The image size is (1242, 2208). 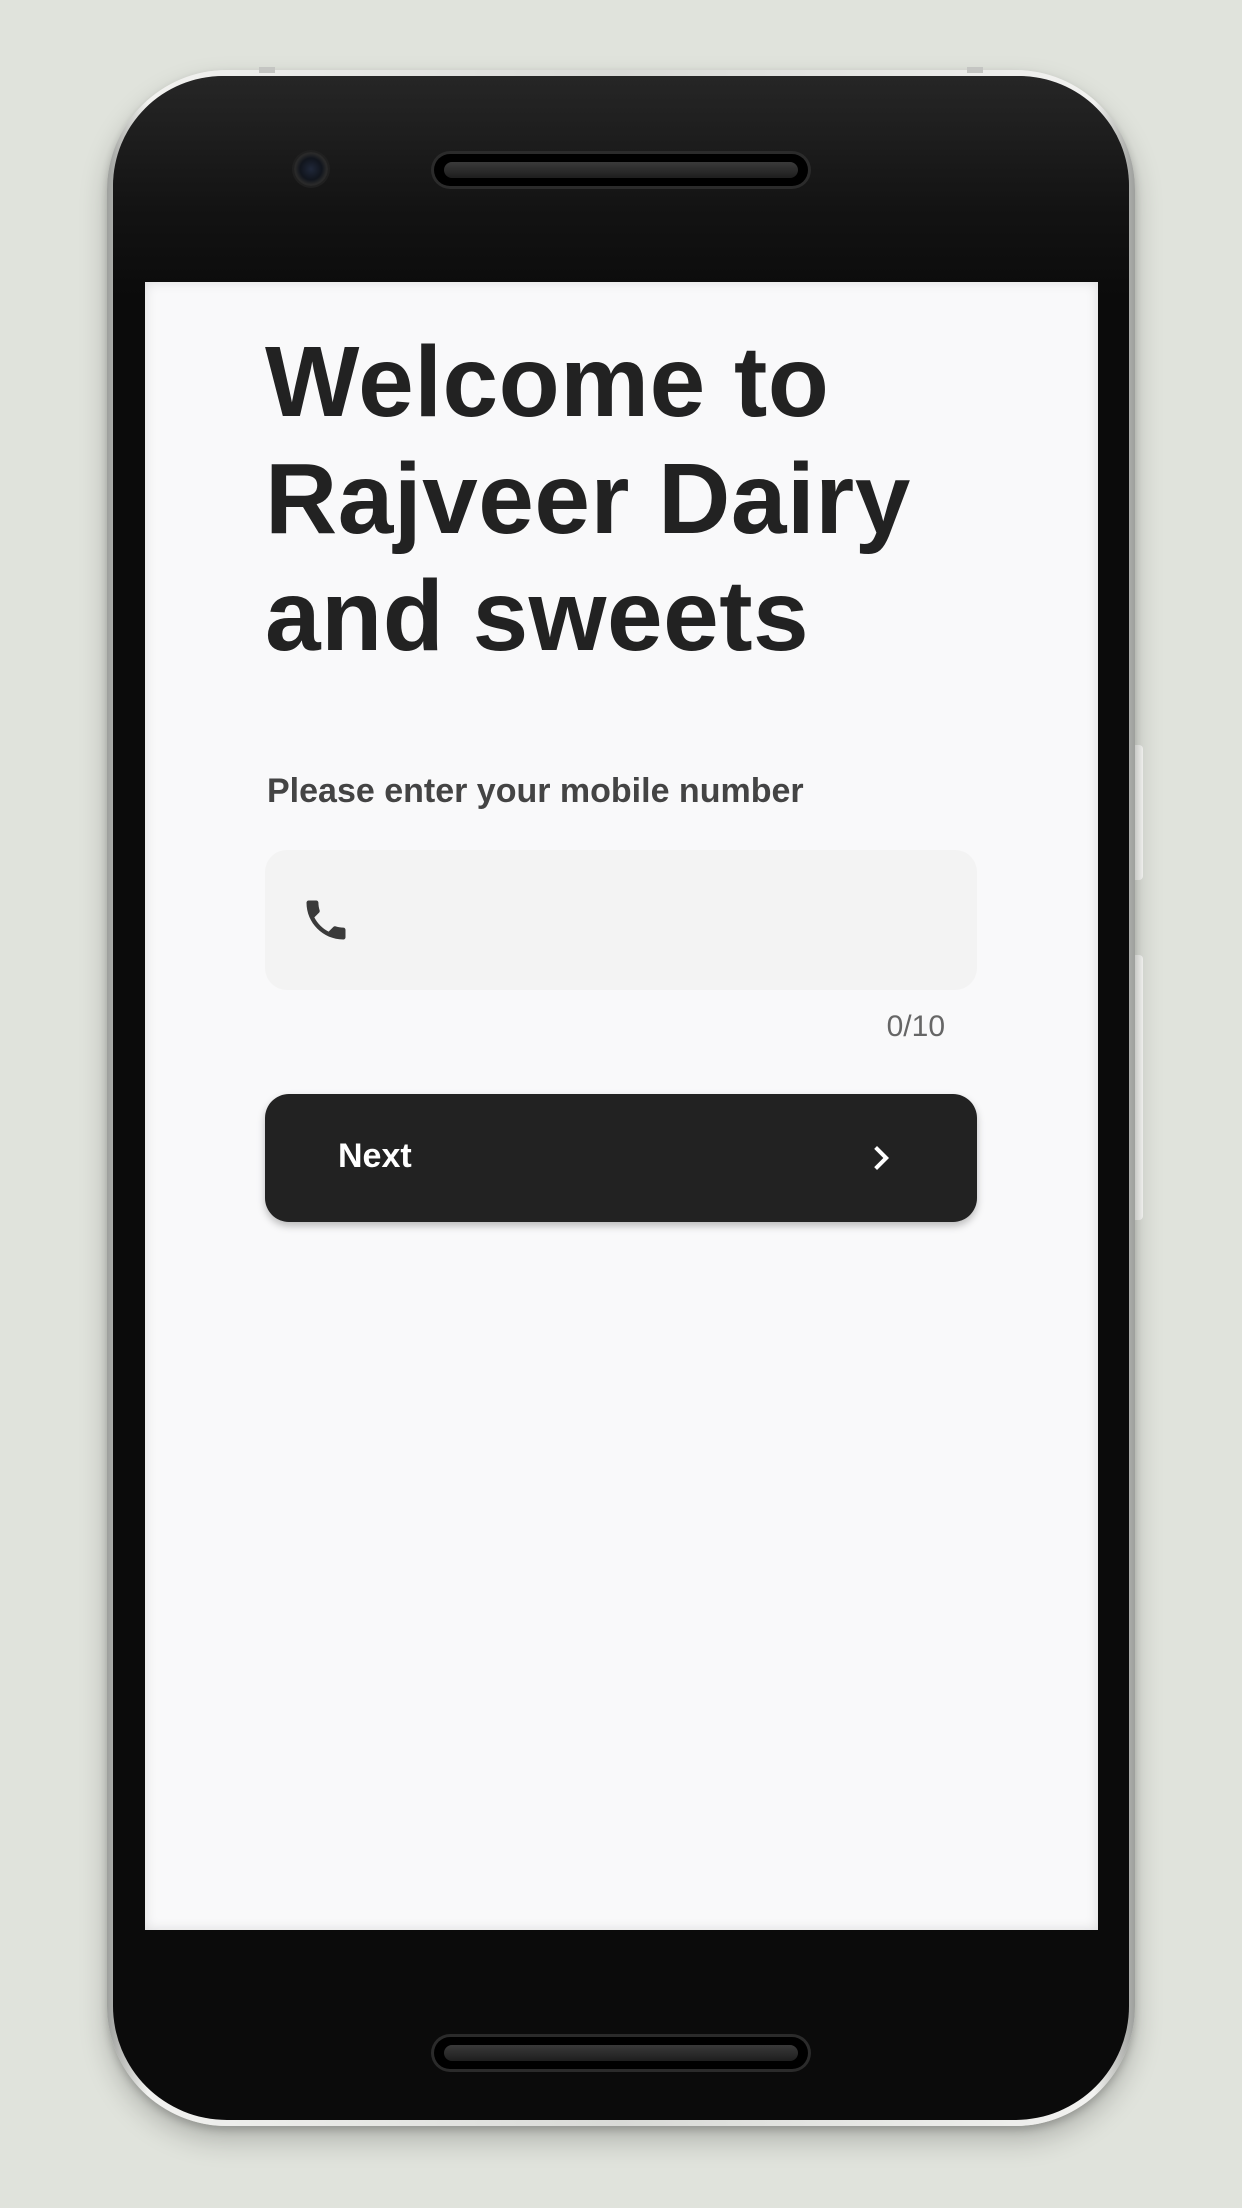 I want to click on mobile-number-input, so click(x=655, y=920).